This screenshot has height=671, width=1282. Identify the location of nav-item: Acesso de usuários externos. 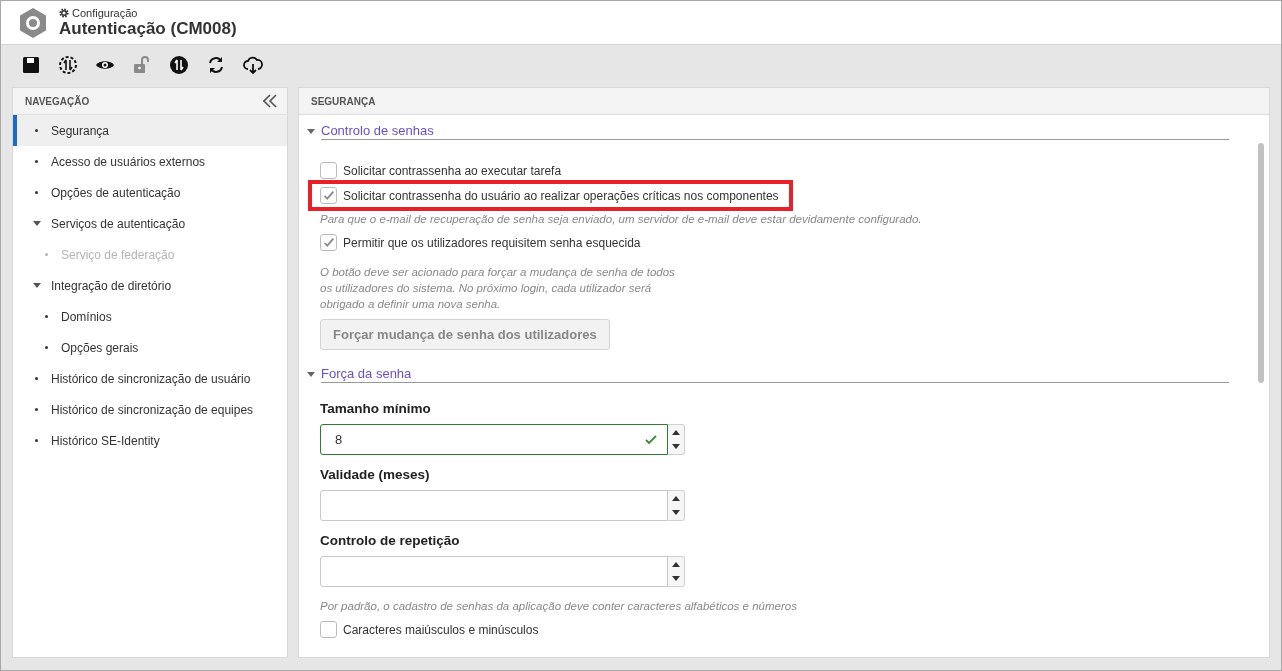
(150, 161).